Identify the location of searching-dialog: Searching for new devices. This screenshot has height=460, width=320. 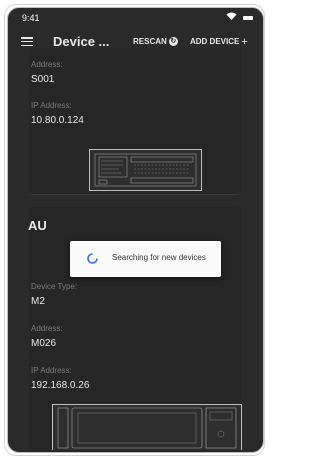
(145, 259).